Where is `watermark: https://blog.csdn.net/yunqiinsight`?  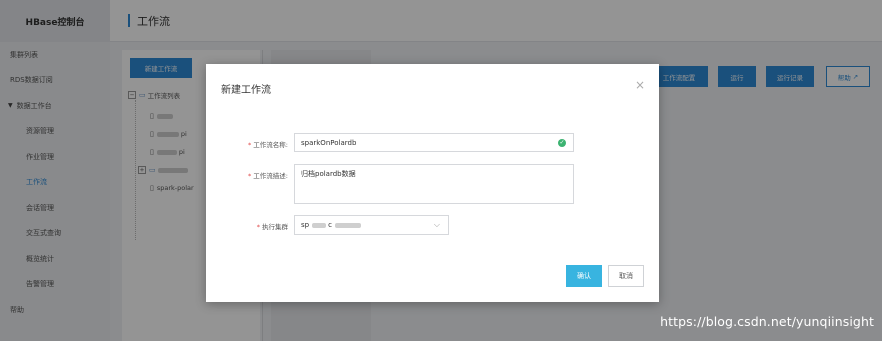
watermark: https://blog.csdn.net/yunqiinsight is located at coordinates (767, 321).